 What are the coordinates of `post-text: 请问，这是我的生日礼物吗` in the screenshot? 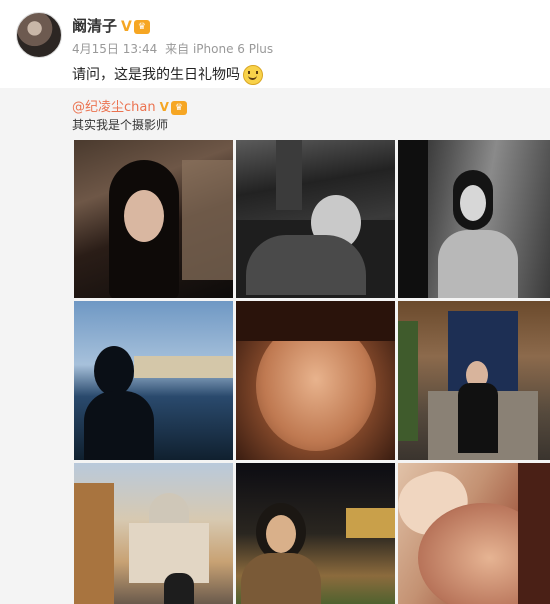 It's located at (167, 74).